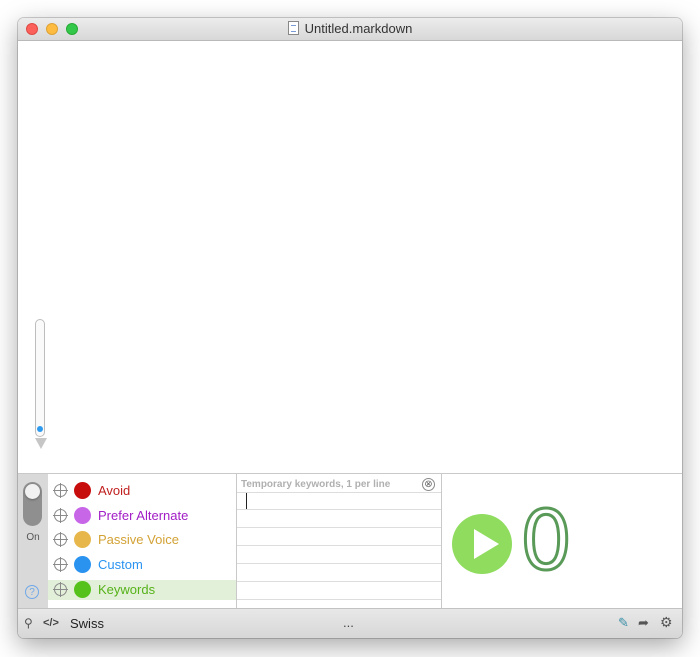 The width and height of the screenshot is (700, 657). What do you see at coordinates (623, 623) in the screenshot?
I see `highlighter-icon: ✎` at bounding box center [623, 623].